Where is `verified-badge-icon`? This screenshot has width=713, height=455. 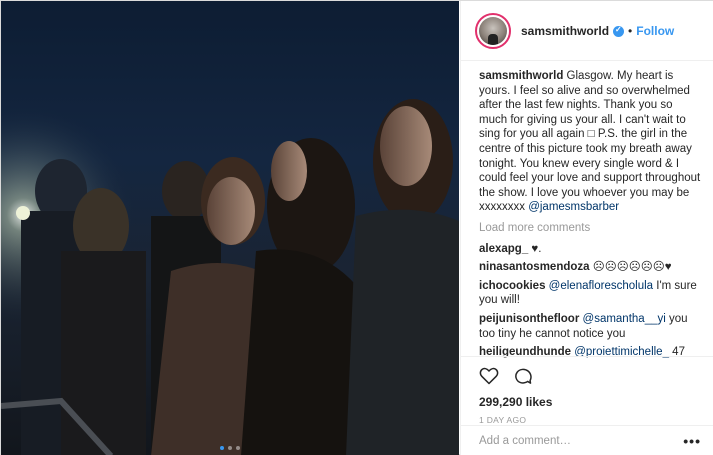
verified-badge-icon is located at coordinates (619, 31).